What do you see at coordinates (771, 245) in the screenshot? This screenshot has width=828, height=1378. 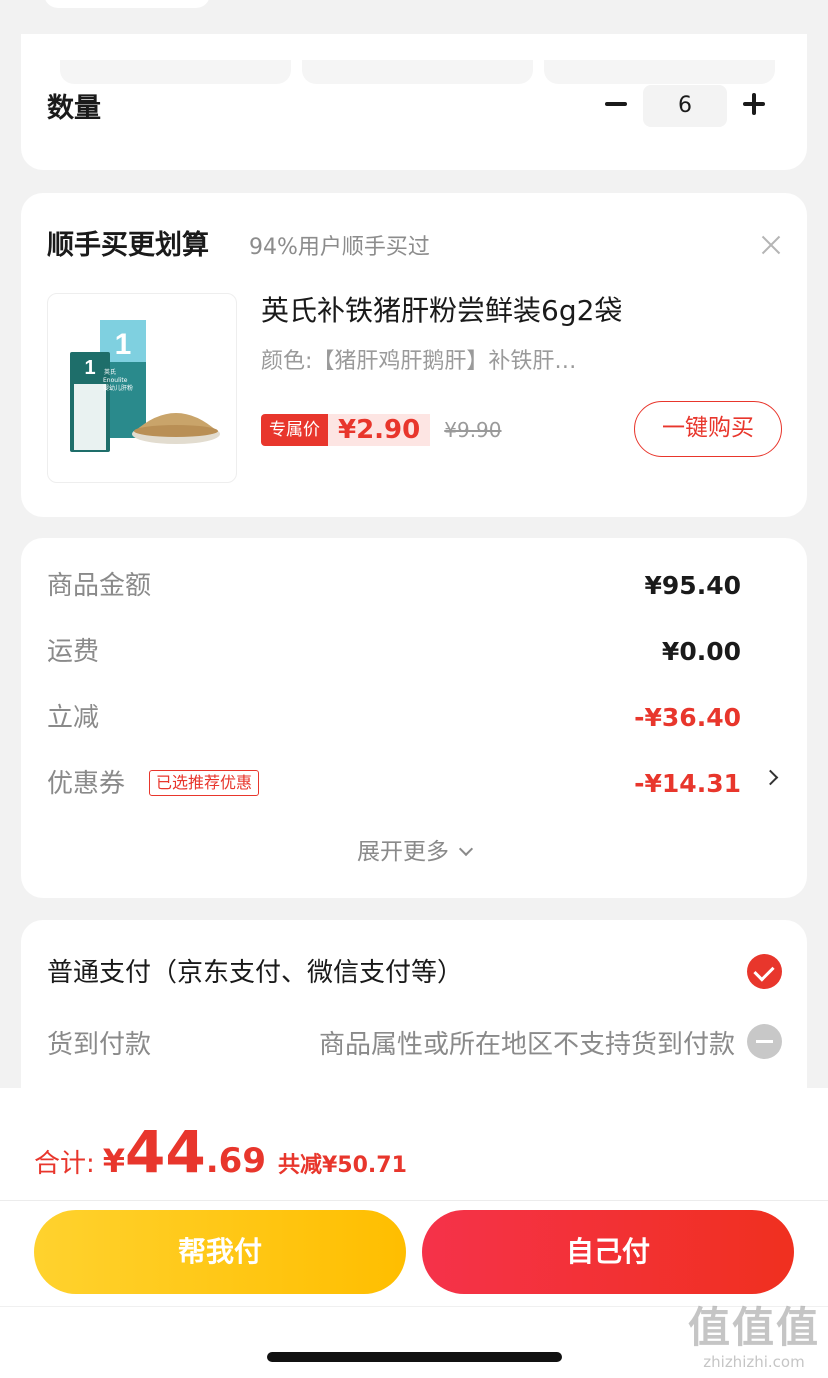 I see `close-icon` at bounding box center [771, 245].